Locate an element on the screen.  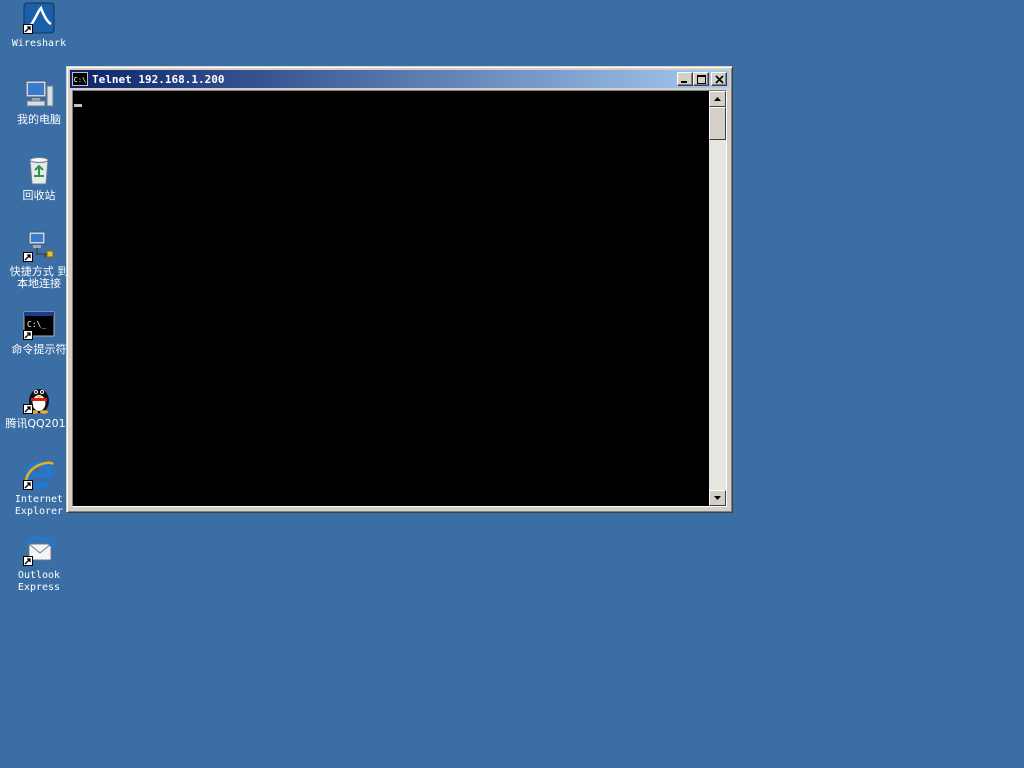
maximize-button is located at coordinates (701, 79).